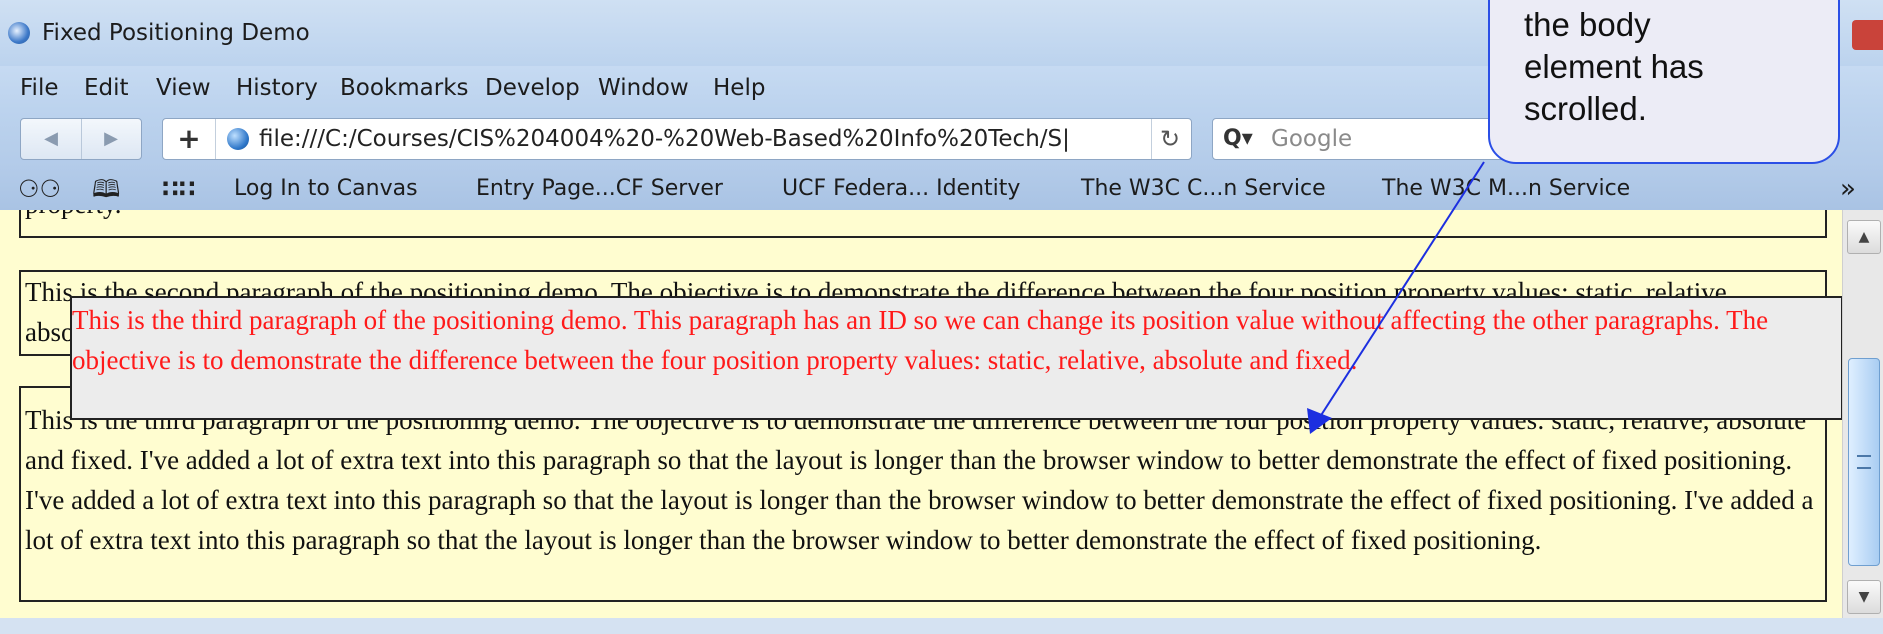  I want to click on back-forward-group: ◀ ▶, so click(81, 139).